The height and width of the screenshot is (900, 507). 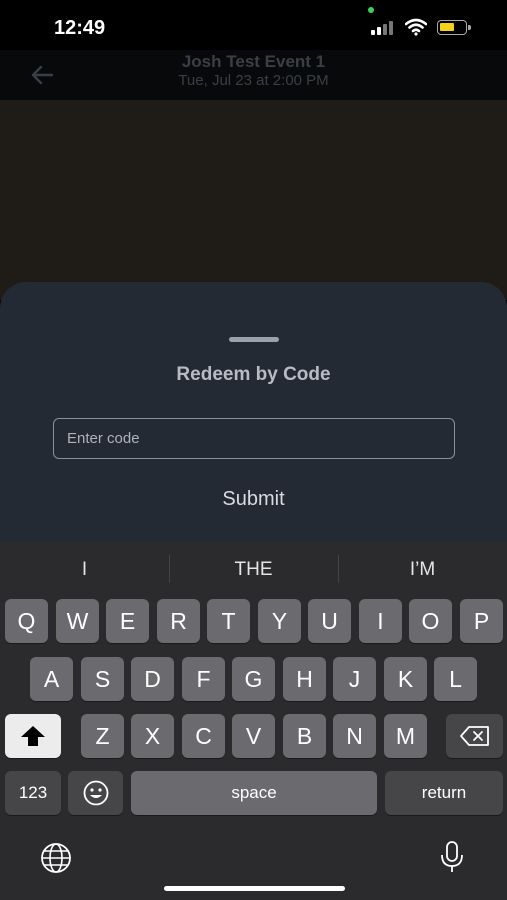 What do you see at coordinates (84, 570) in the screenshot?
I see `suggestion-item: I` at bounding box center [84, 570].